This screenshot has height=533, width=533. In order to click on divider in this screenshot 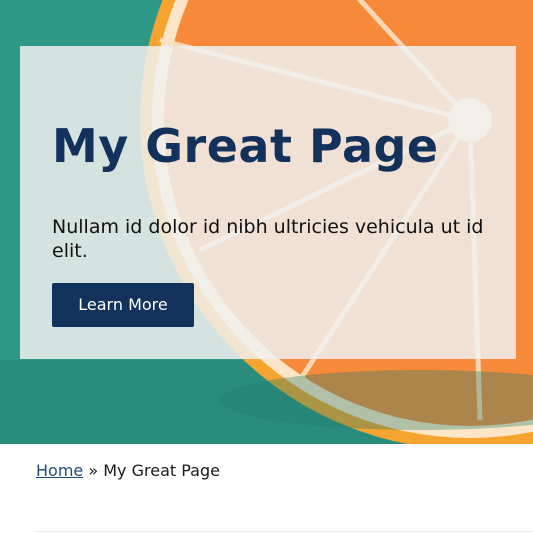, I will do `click(284, 531)`.